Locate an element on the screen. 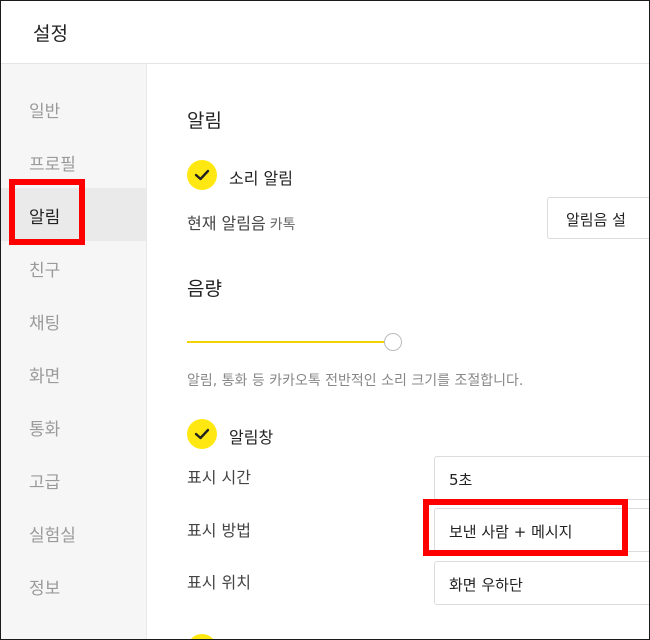  sidebar-item-label: 실험실 is located at coordinates (52, 536).